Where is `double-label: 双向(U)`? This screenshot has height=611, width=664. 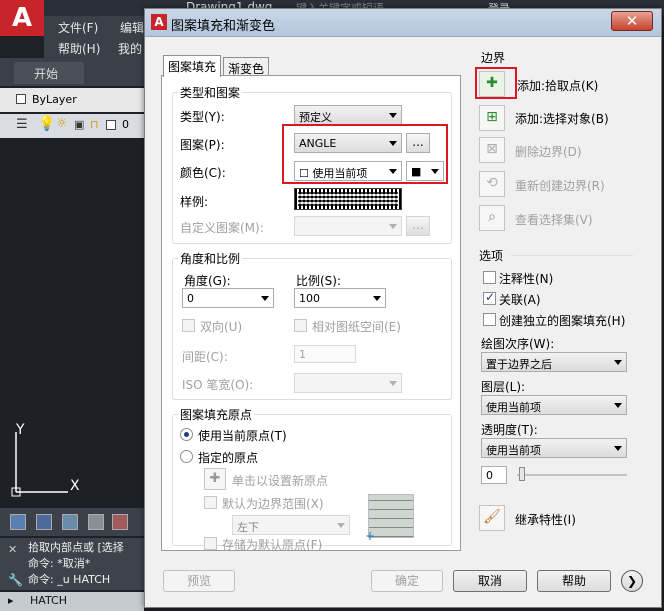
double-label: 双向(U) is located at coordinates (221, 327).